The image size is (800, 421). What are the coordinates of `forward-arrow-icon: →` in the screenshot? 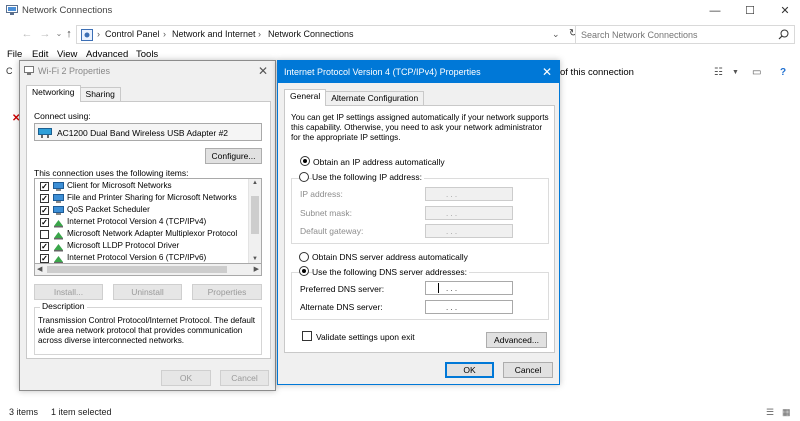 It's located at (45, 34).